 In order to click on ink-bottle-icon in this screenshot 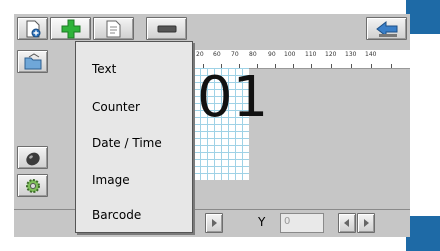, I will do `click(32, 158)`.